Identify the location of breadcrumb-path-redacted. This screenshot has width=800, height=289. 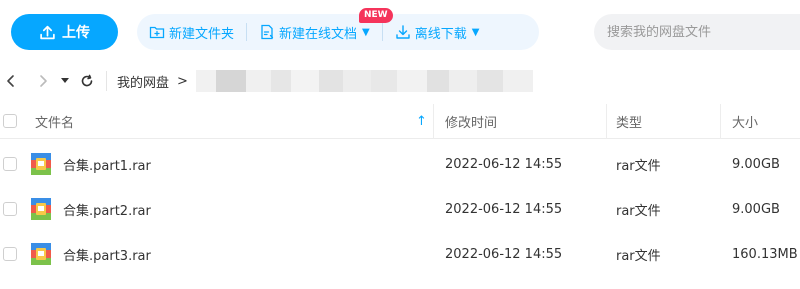
(364, 81).